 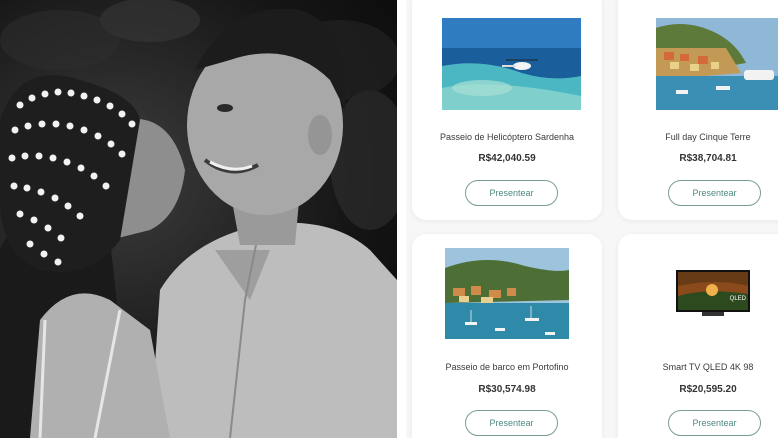 What do you see at coordinates (737, 299) in the screenshot?
I see `tv-badge: QLED` at bounding box center [737, 299].